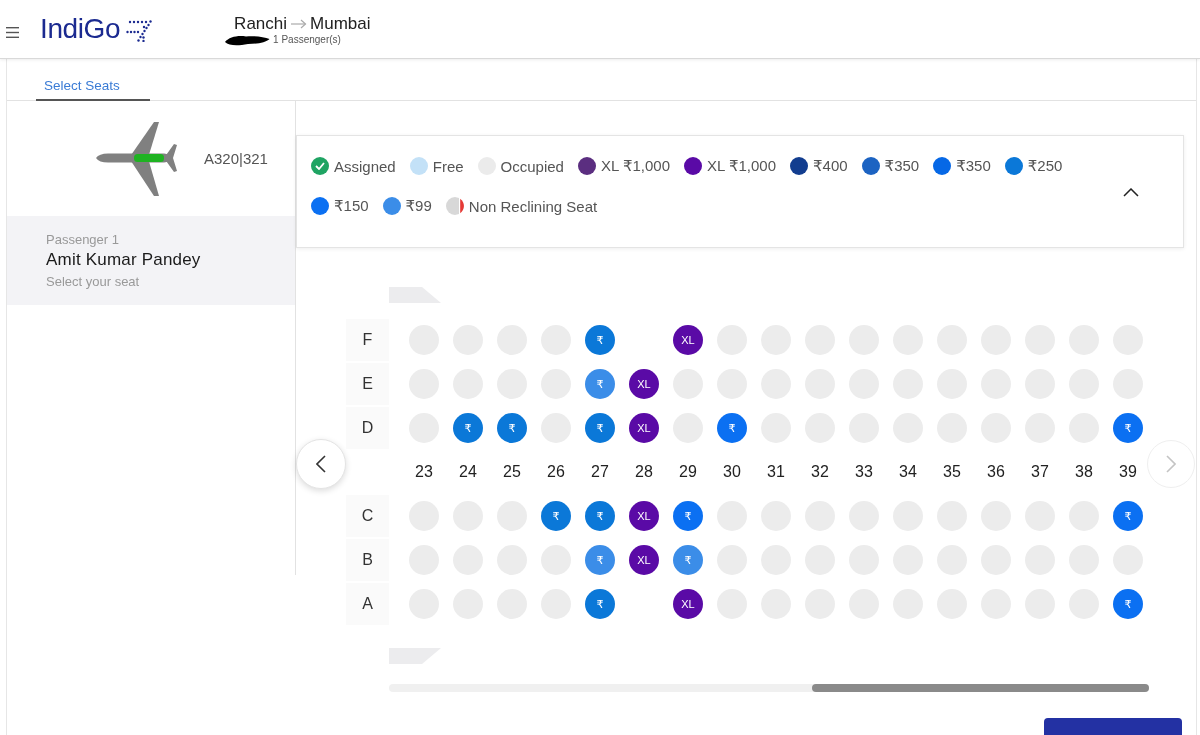  What do you see at coordinates (532, 166) in the screenshot?
I see `legend-label: Occupied` at bounding box center [532, 166].